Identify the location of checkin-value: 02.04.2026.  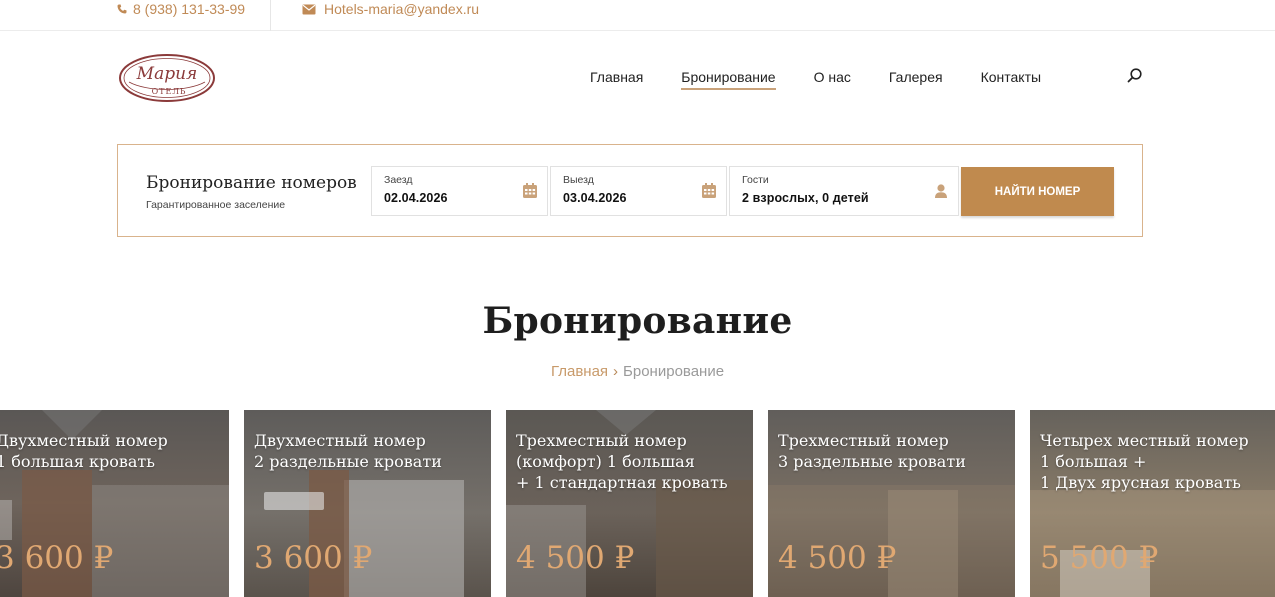
(416, 198).